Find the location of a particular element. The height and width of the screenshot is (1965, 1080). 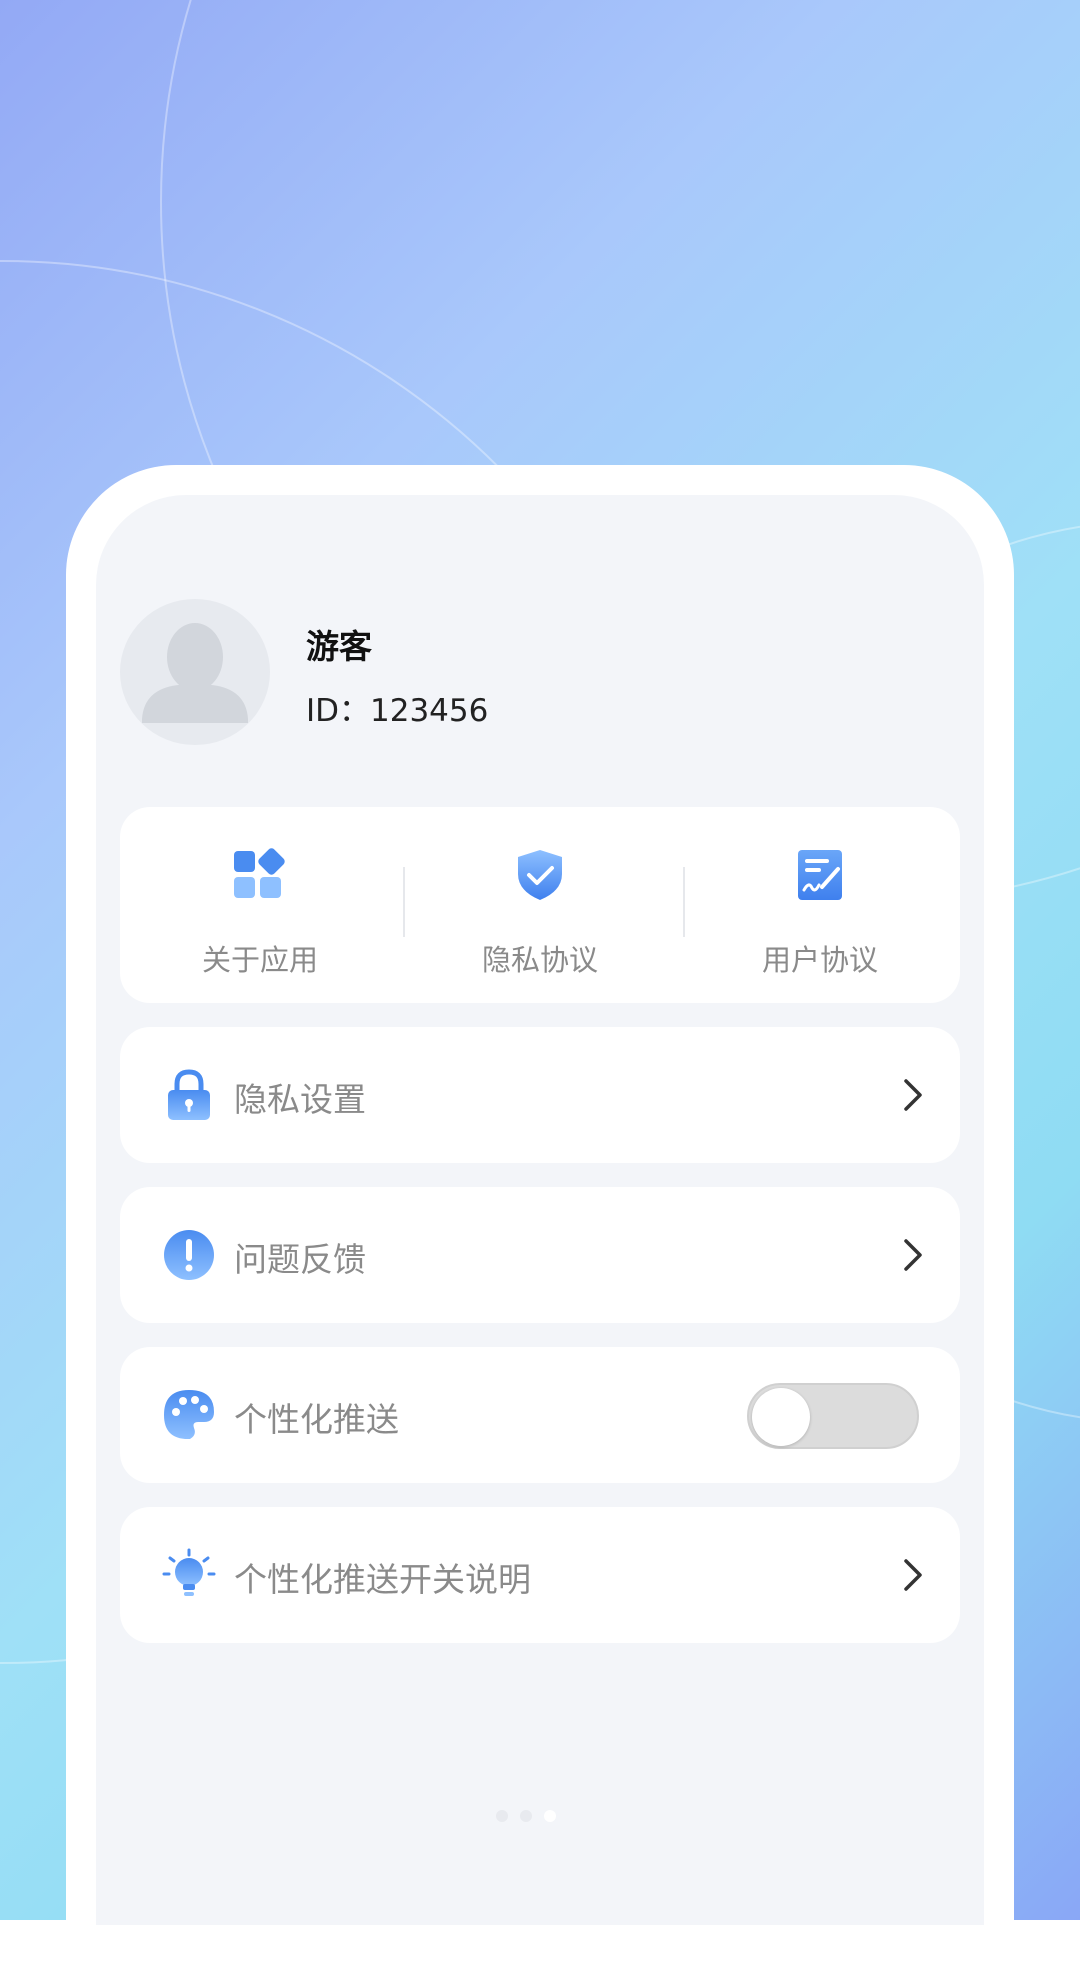

menu-row-push-explanation: 个性化推送开关说明 is located at coordinates (540, 1575).